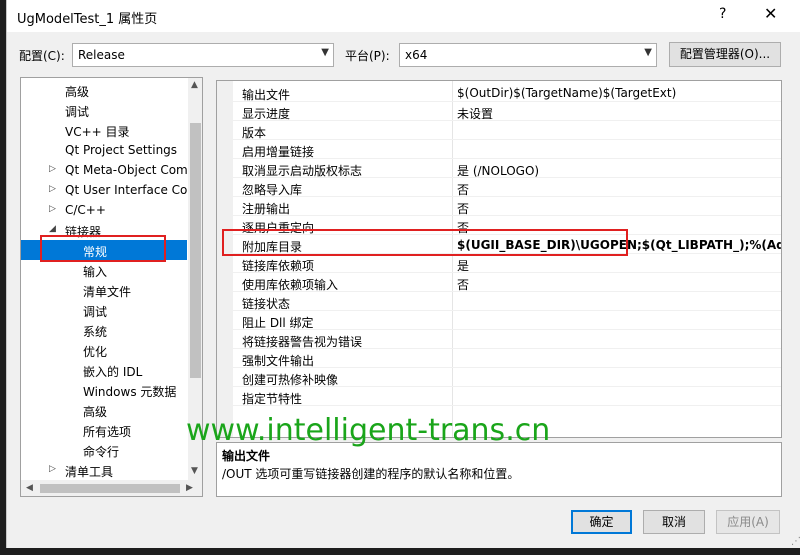  What do you see at coordinates (121, 150) in the screenshot?
I see `tree-item-label: Qt Project Settings` at bounding box center [121, 150].